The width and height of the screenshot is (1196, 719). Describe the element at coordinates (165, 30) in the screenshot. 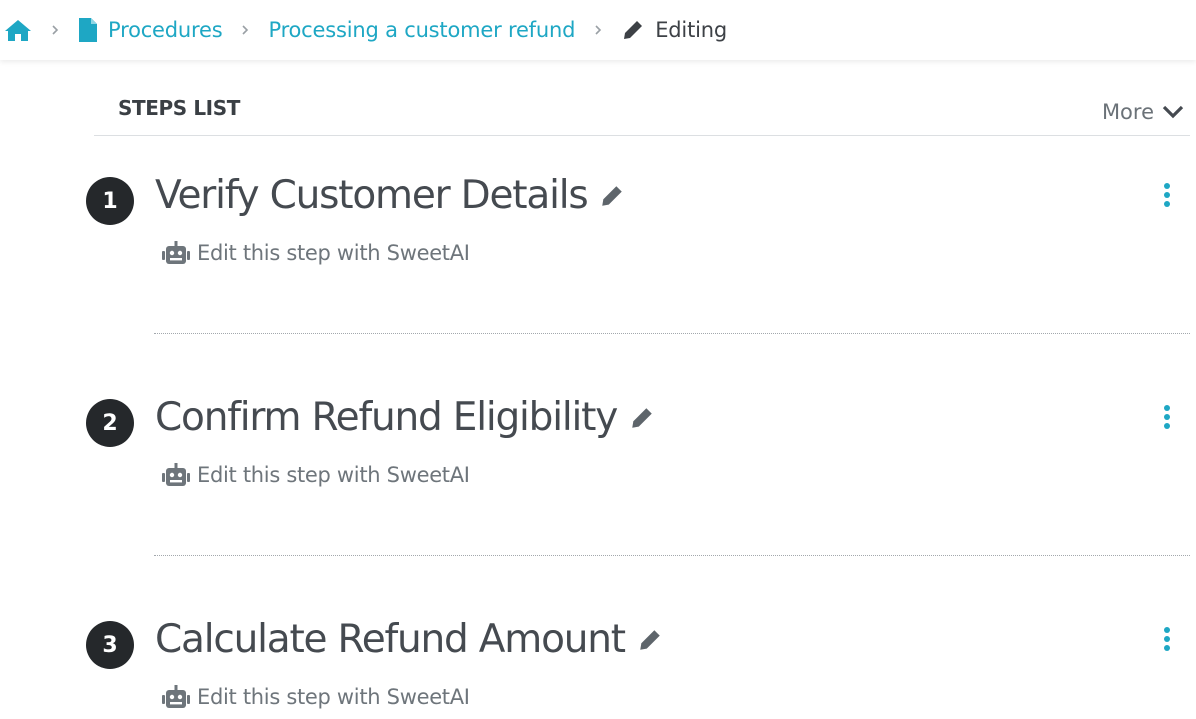

I see `breadcrumb-procedures-link: Procedures` at that location.